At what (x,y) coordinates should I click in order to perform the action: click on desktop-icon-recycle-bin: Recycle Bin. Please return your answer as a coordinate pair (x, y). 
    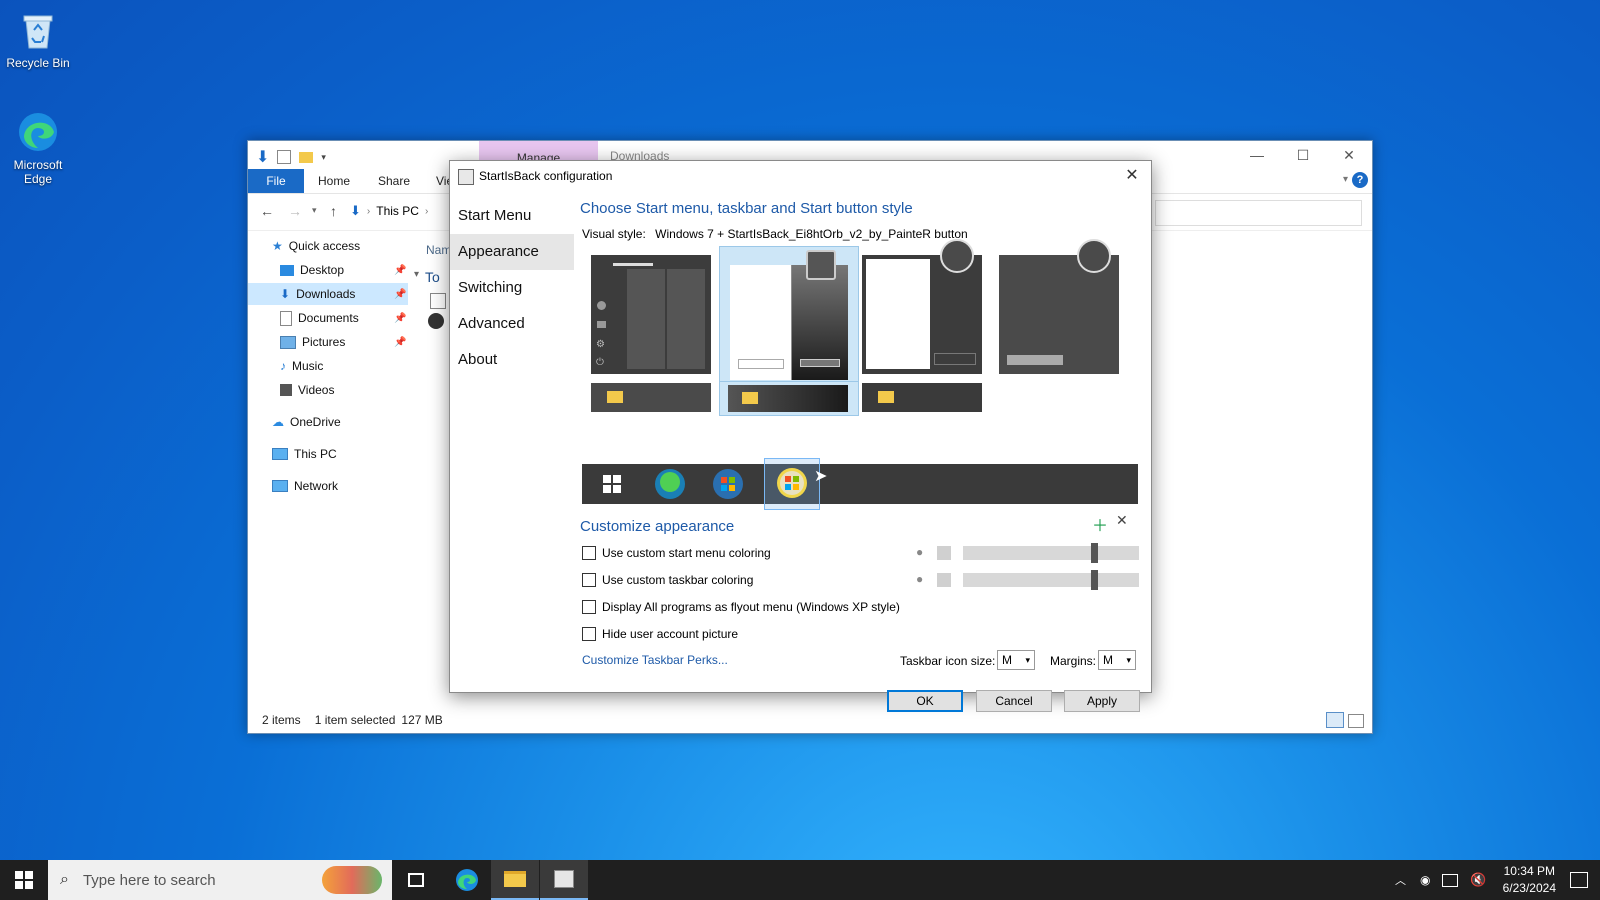
    Looking at the image, I should click on (38, 39).